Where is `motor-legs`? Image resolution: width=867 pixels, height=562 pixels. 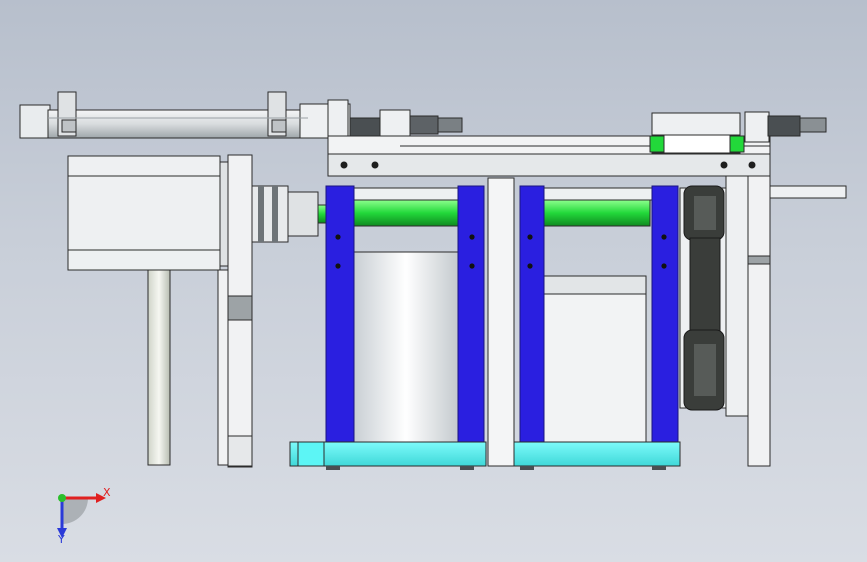 motor-legs is located at coordinates (188, 367).